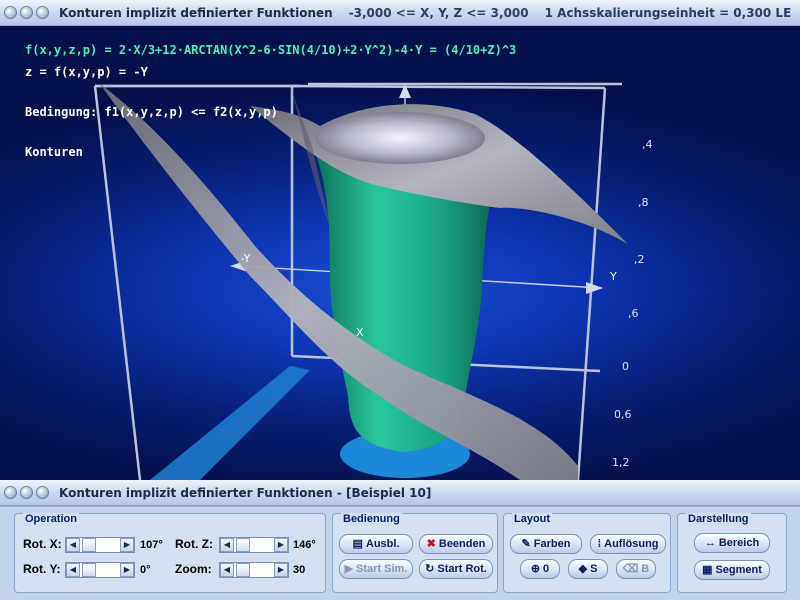 The width and height of the screenshot is (800, 600). What do you see at coordinates (400, 138) in the screenshot?
I see `gray-bowl` at bounding box center [400, 138].